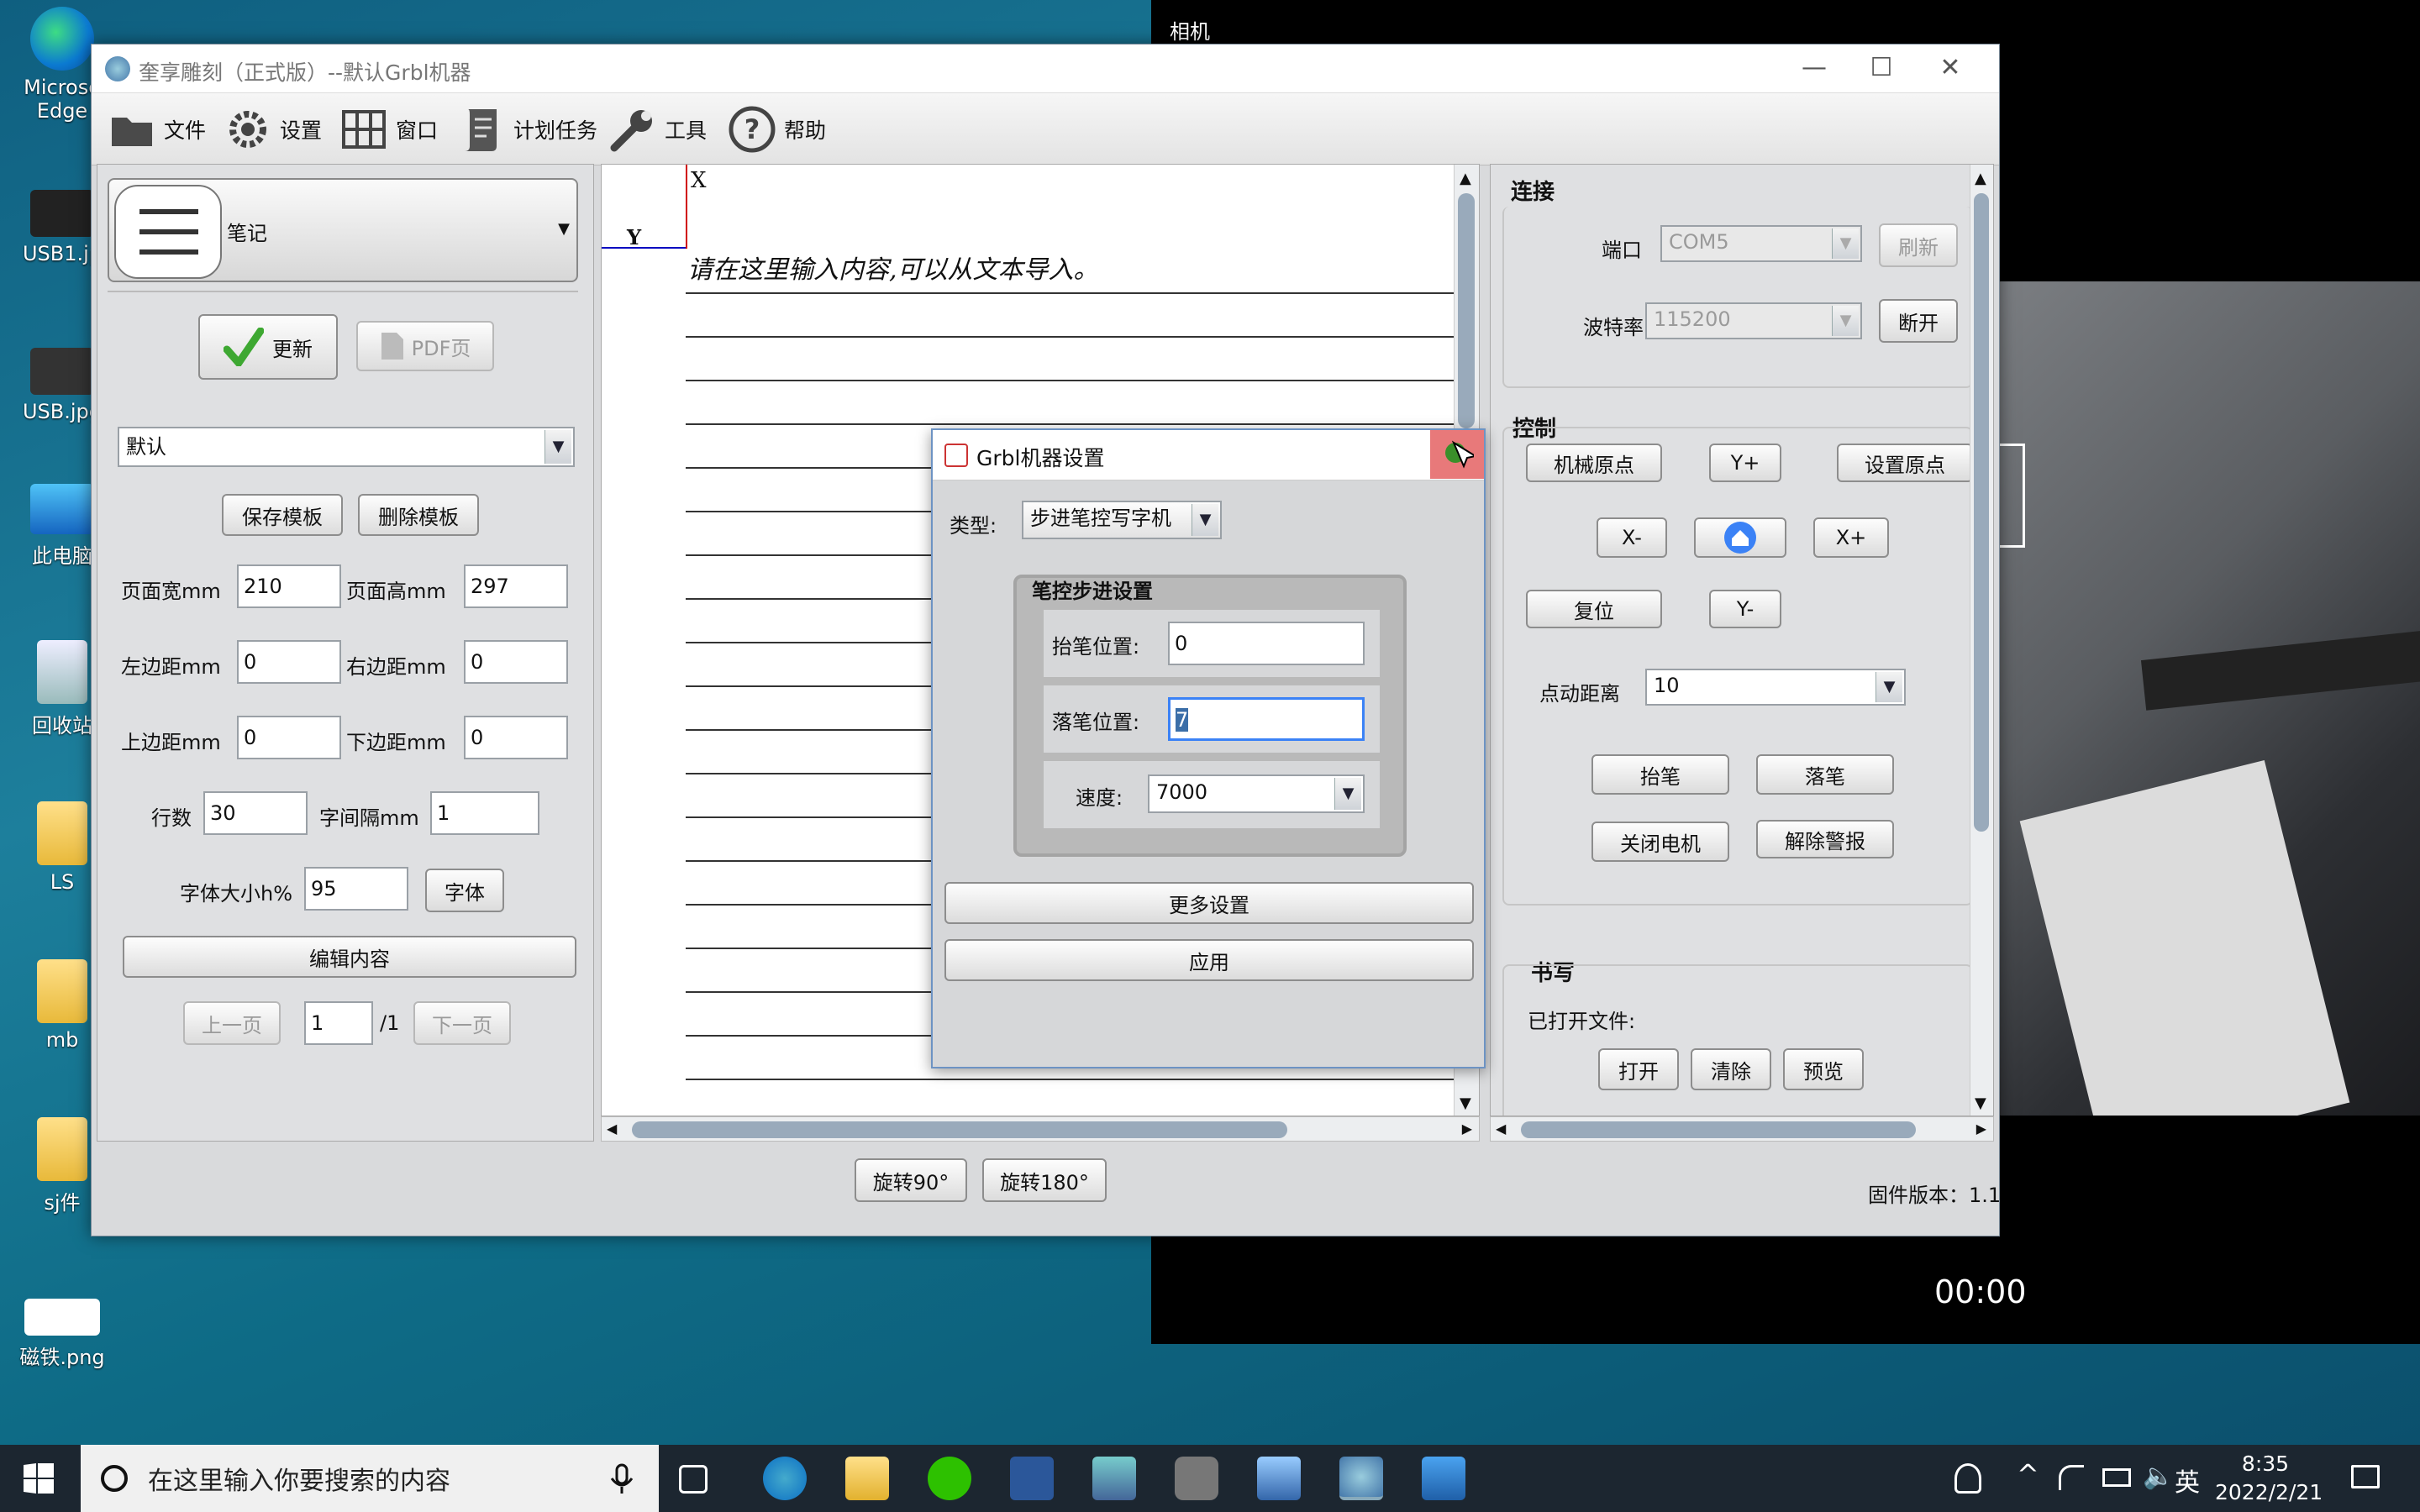 This screenshot has width=2420, height=1512. Describe the element at coordinates (516, 737) in the screenshot. I see `bottom-margin-input: 0` at that location.